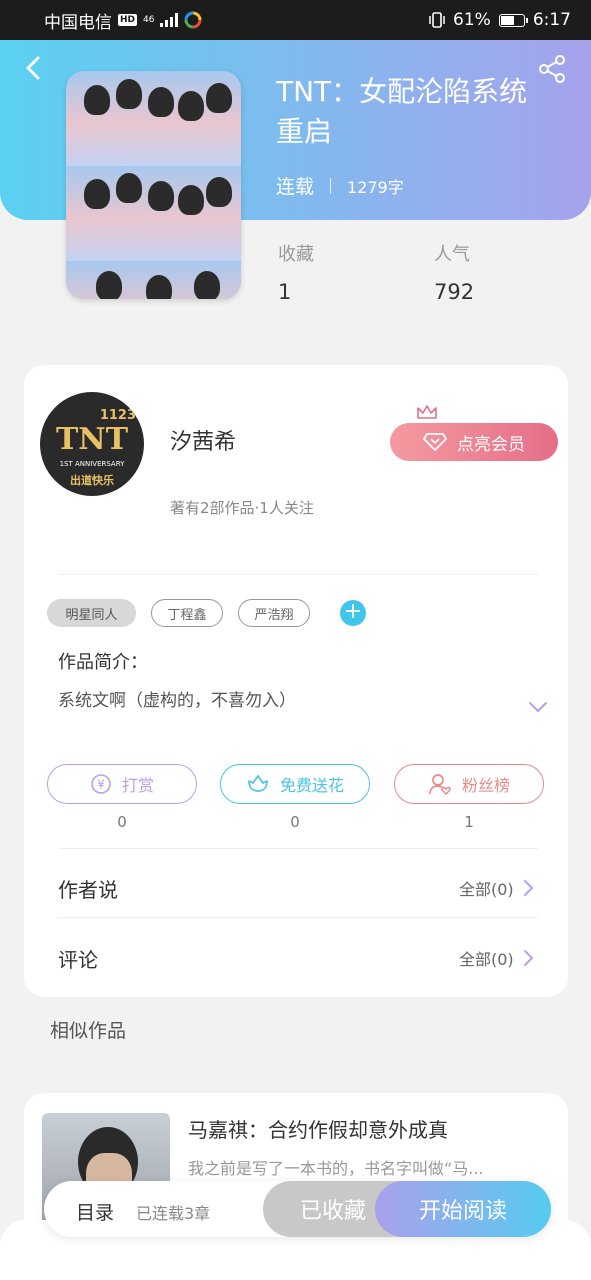 Image resolution: width=591 pixels, height=1280 pixels. What do you see at coordinates (486, 889) in the screenshot?
I see `author-says-all-label: 全部(0)` at bounding box center [486, 889].